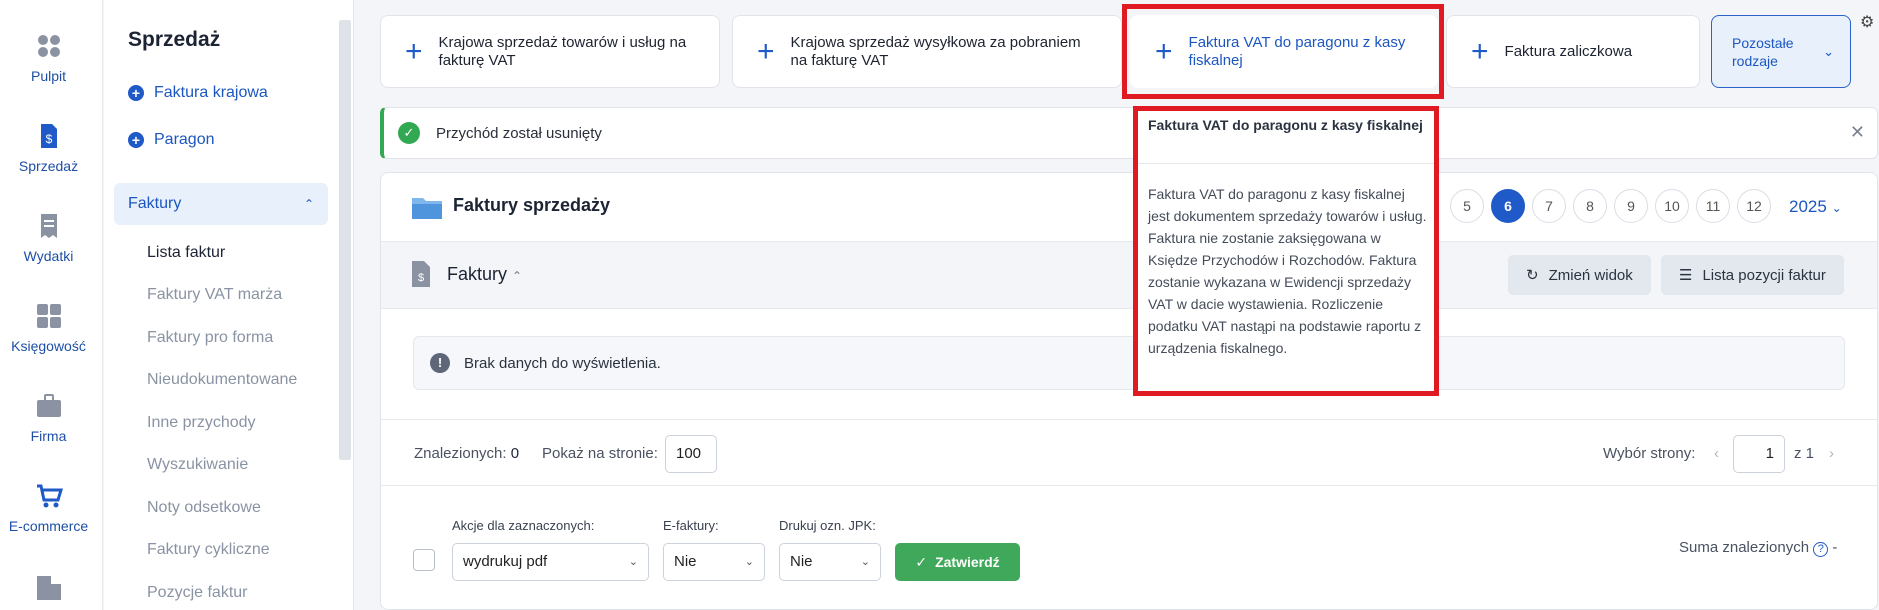  What do you see at coordinates (210, 338) in the screenshot?
I see `sidebar-item-pro-forma: Faktury pro forma` at bounding box center [210, 338].